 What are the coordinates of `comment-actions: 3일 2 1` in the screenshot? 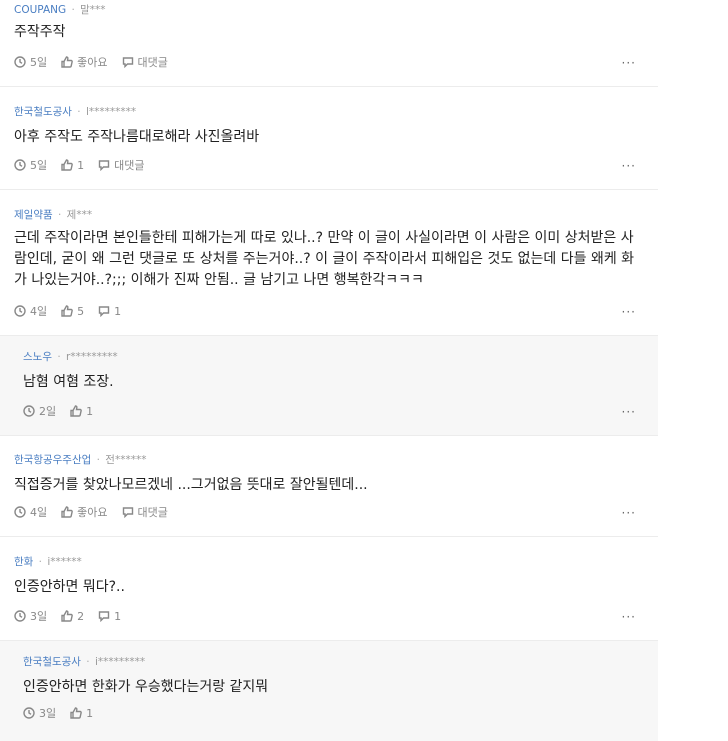 It's located at (74, 616).